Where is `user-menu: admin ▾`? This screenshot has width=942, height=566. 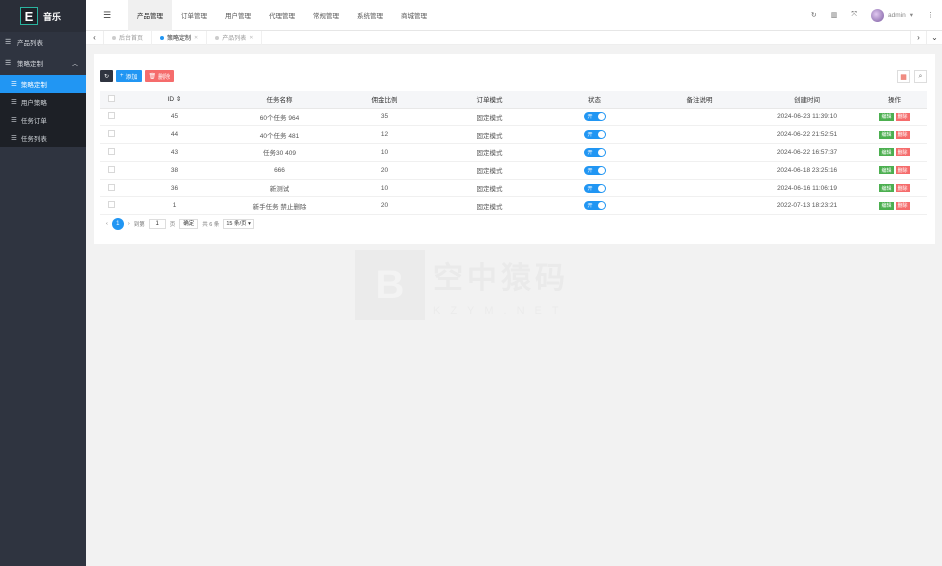
user-menu: admin ▾ is located at coordinates (892, 15).